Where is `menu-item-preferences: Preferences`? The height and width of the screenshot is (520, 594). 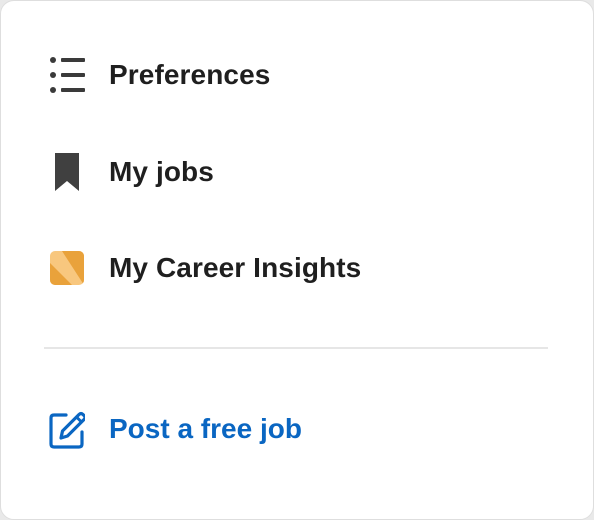 menu-item-preferences: Preferences is located at coordinates (159, 75).